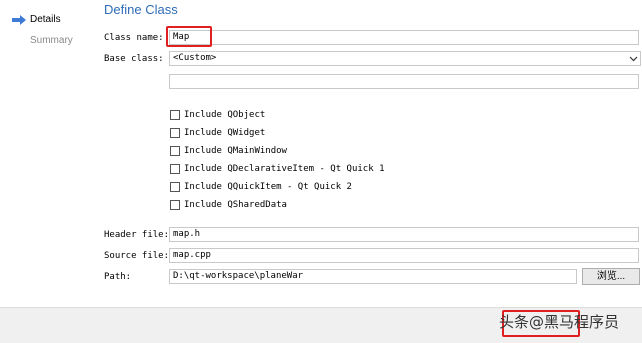 This screenshot has width=642, height=343. I want to click on source-file-label: Source file:, so click(137, 256).